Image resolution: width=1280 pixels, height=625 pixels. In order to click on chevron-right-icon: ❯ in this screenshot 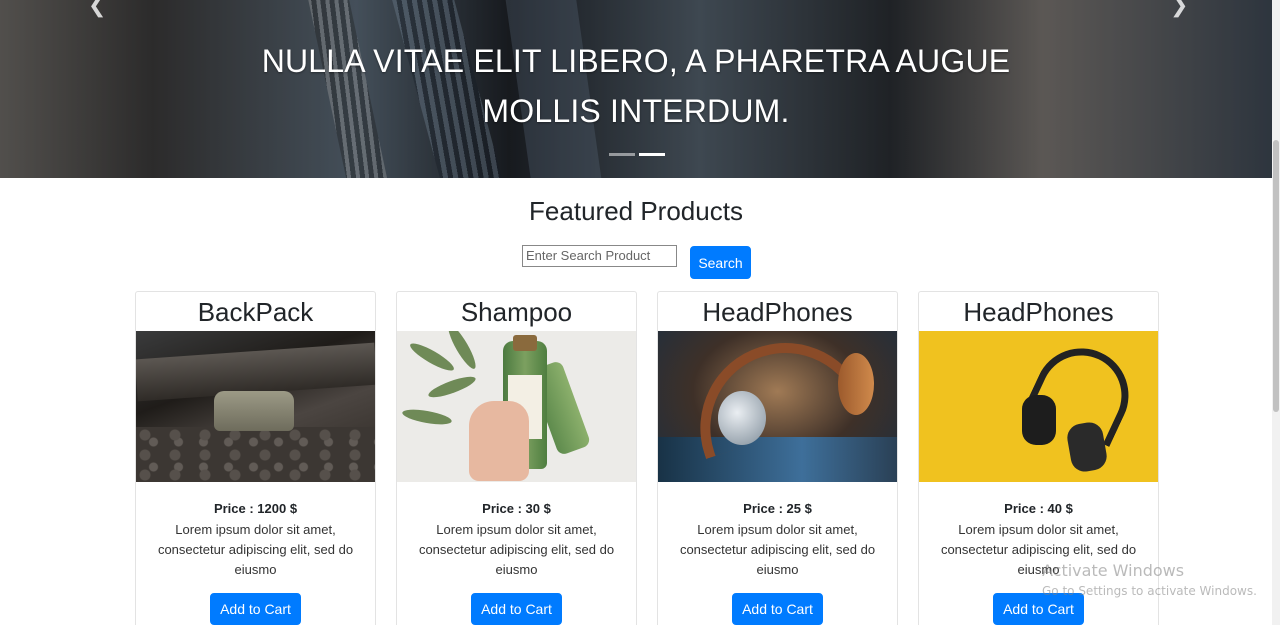, I will do `click(1179, 9)`.